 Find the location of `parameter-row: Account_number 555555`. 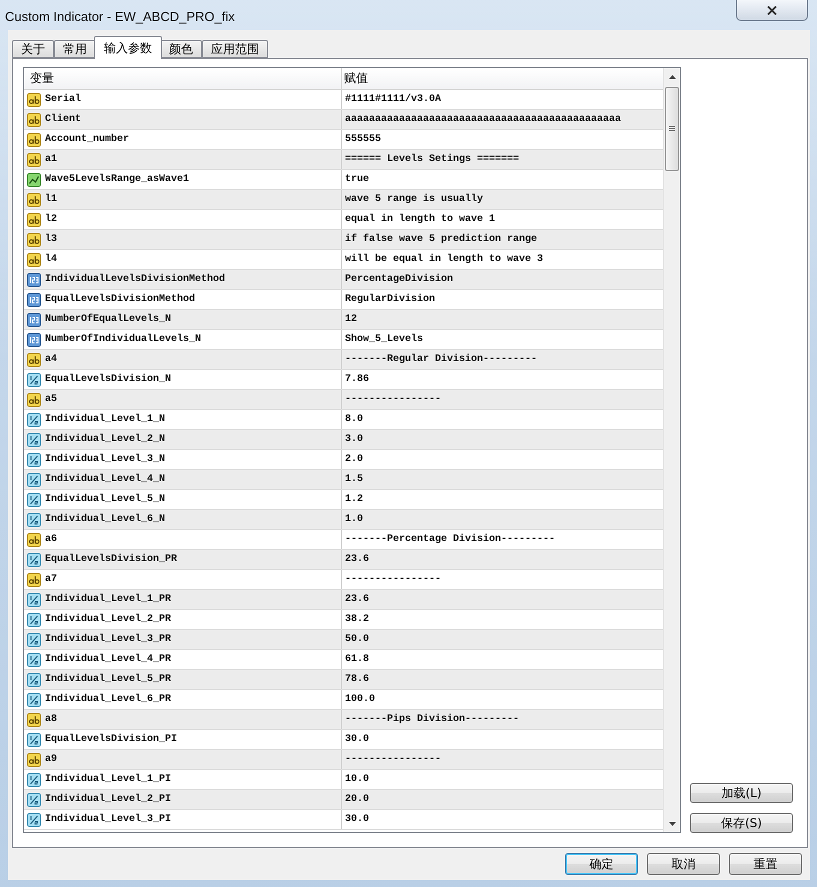

parameter-row: Account_number 555555 is located at coordinates (343, 140).